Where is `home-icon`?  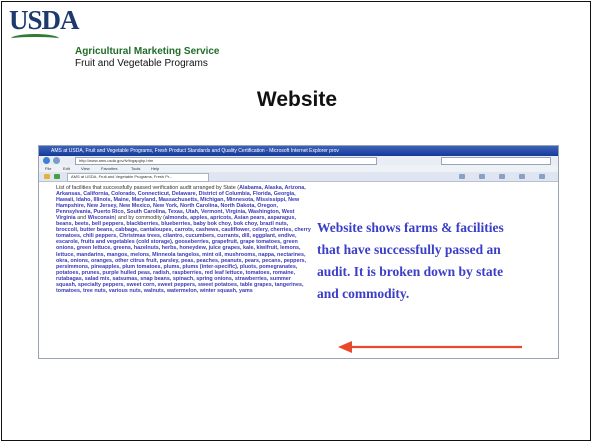
home-icon is located at coordinates (462, 176).